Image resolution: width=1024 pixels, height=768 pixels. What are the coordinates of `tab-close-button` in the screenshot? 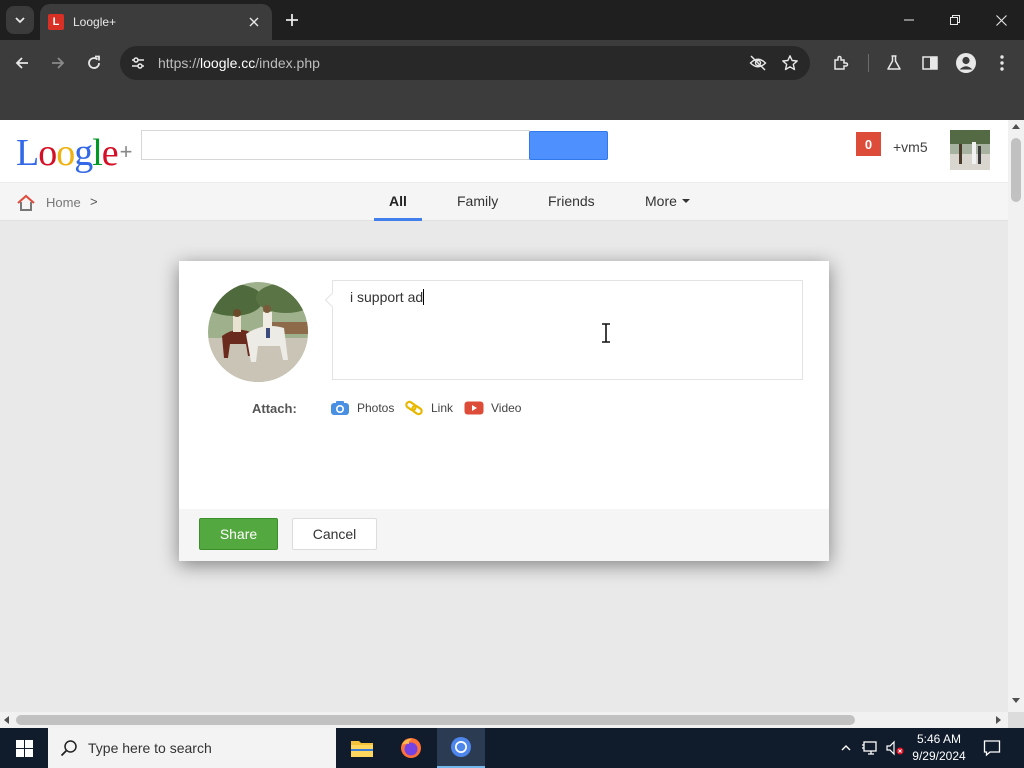 It's located at (254, 22).